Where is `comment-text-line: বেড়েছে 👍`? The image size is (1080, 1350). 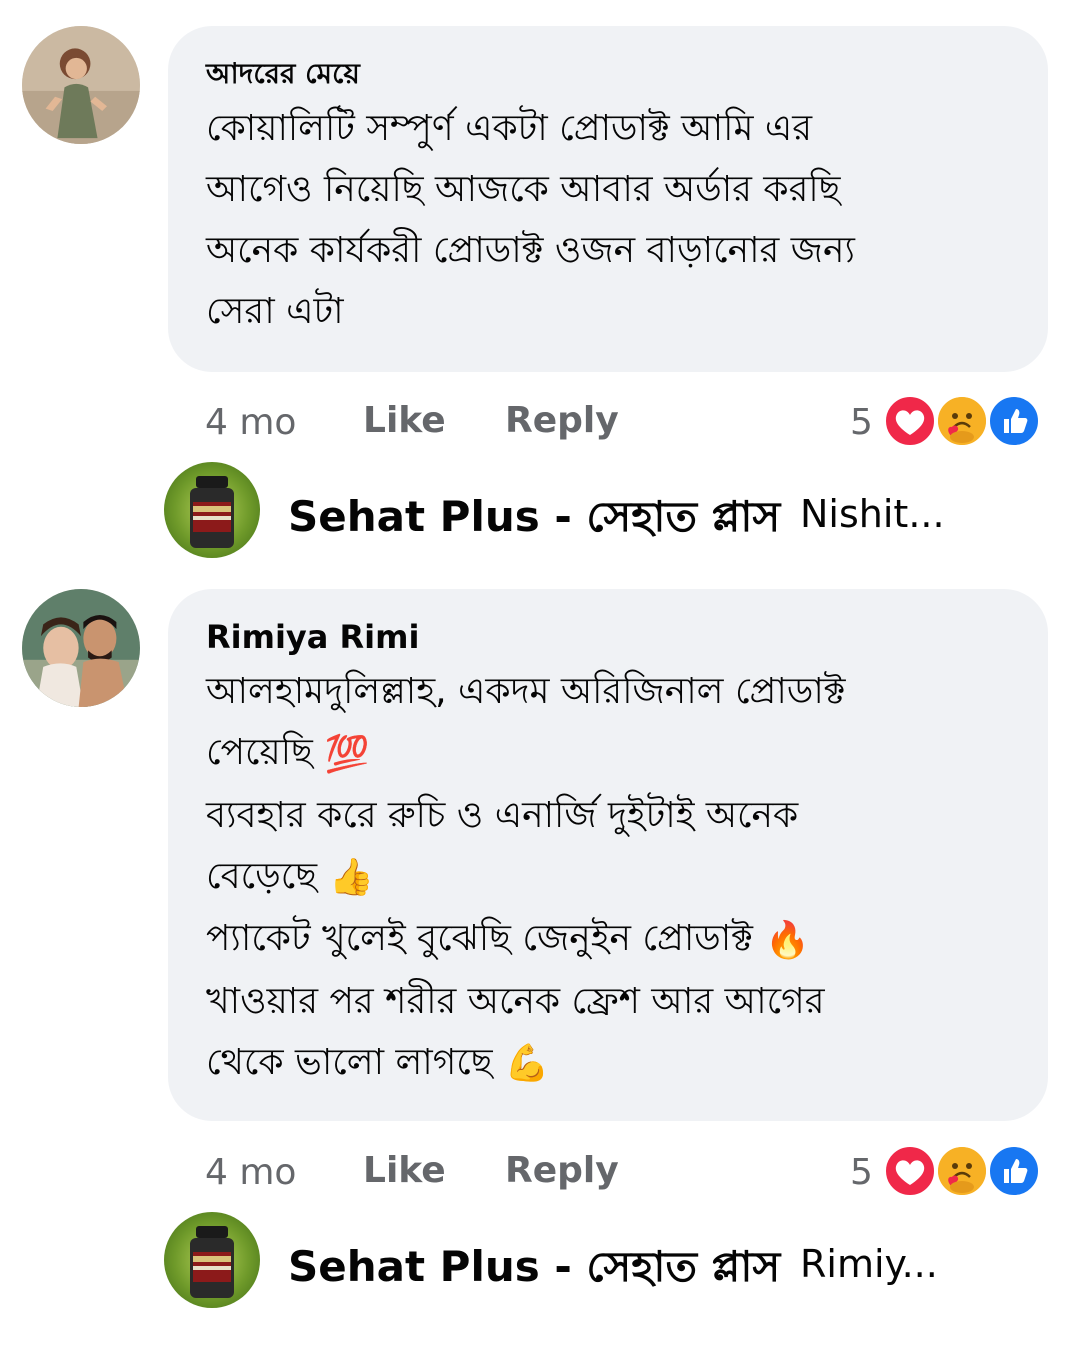 comment-text-line: বেড়েছে 👍 is located at coordinates (608, 877).